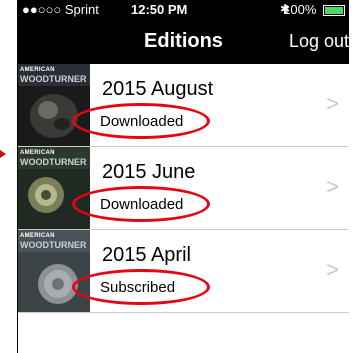 Image resolution: width=356 pixels, height=353 pixels. Describe the element at coordinates (149, 172) in the screenshot. I see `edition-title: 2015 June` at that location.